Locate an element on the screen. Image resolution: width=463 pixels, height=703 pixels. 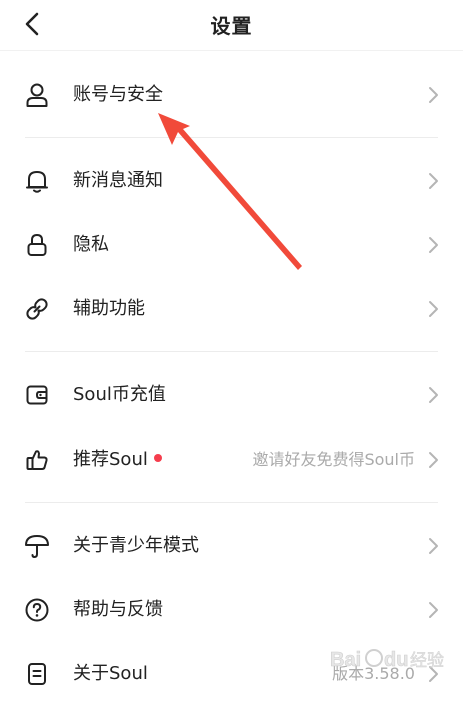
settings-item-label: 关于Soul is located at coordinates (110, 673).